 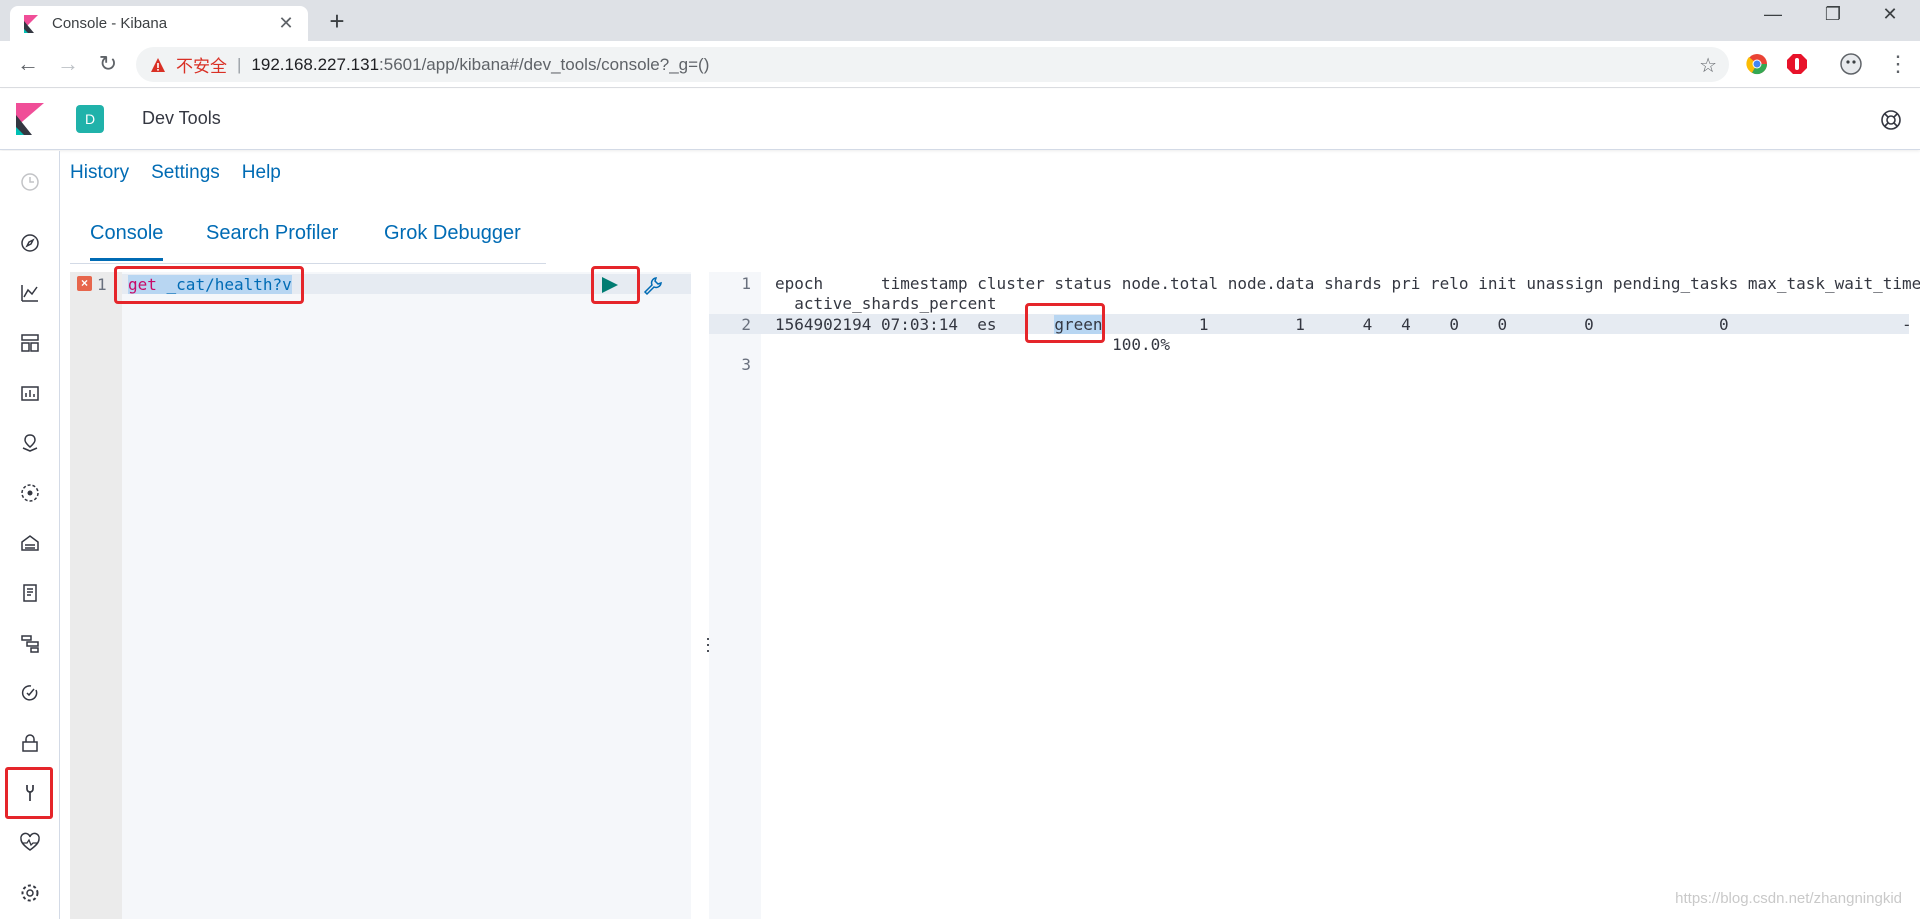 I want to click on dashboard-icon, so click(x=30, y=343).